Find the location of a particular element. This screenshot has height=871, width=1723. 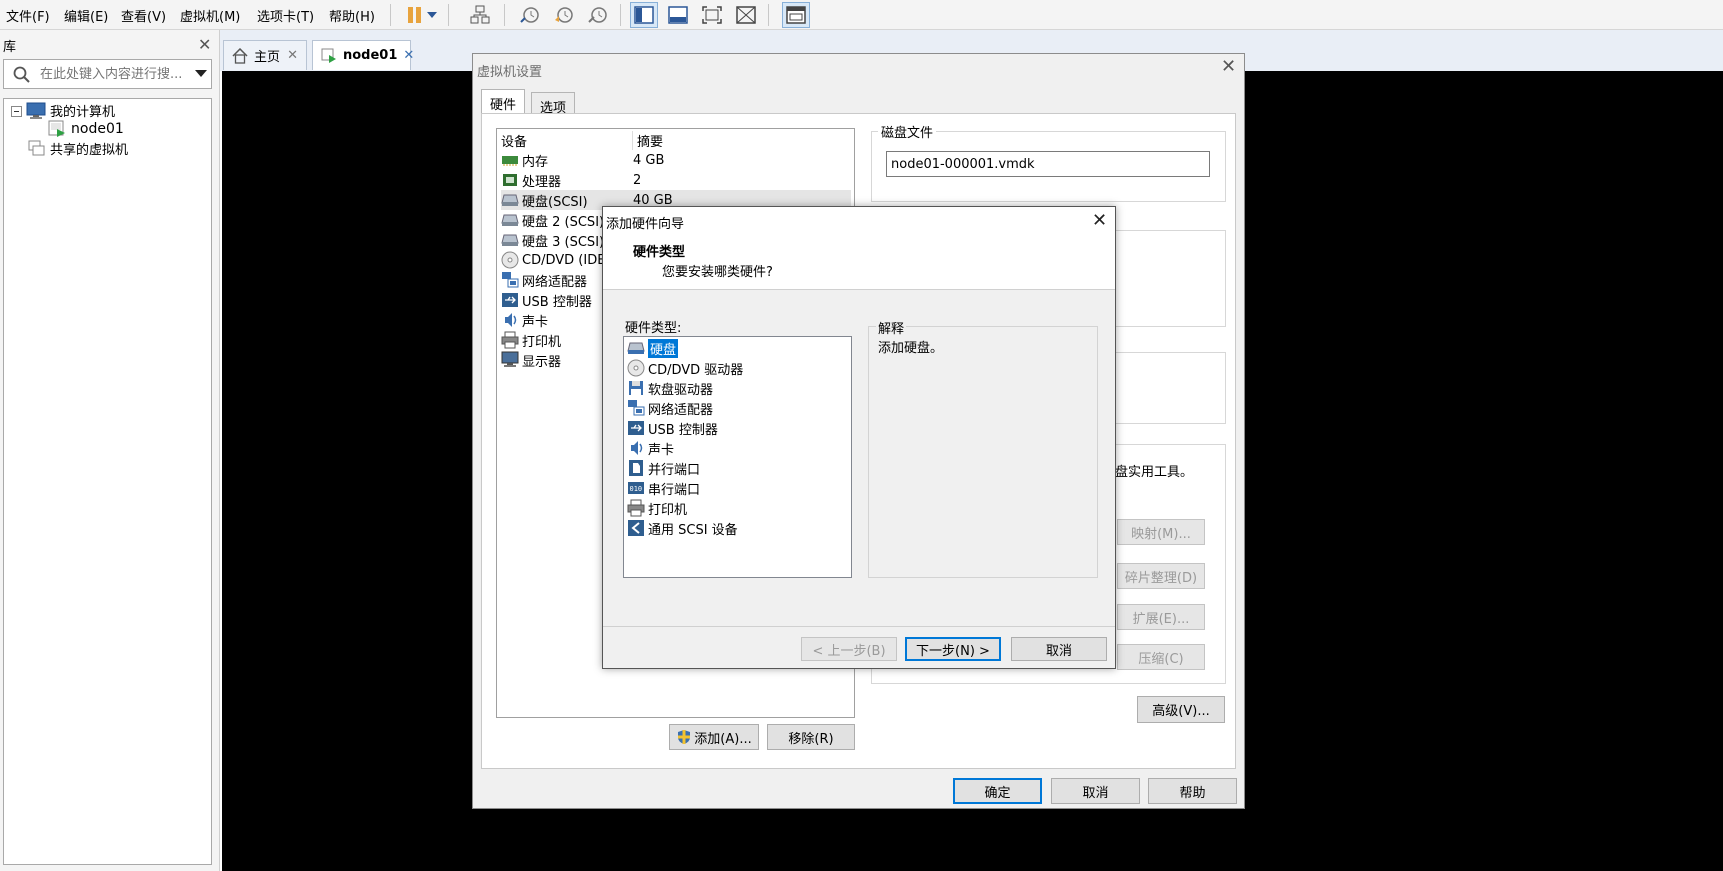

menu-toolbar: 文件(F) 编辑(E) 查看(V) 虚拟机(M) 选项卡(T) 帮助(H) is located at coordinates (861, 15).